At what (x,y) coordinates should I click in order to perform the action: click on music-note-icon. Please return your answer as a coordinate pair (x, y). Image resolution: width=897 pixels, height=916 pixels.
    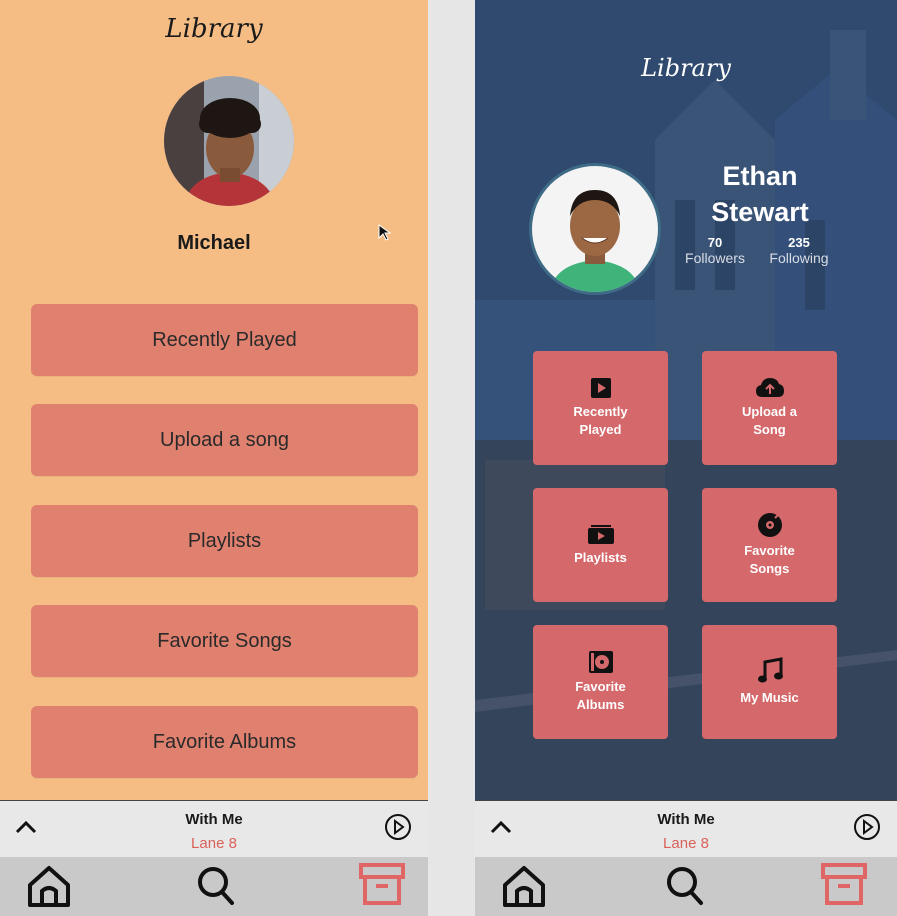
    Looking at the image, I should click on (770, 670).